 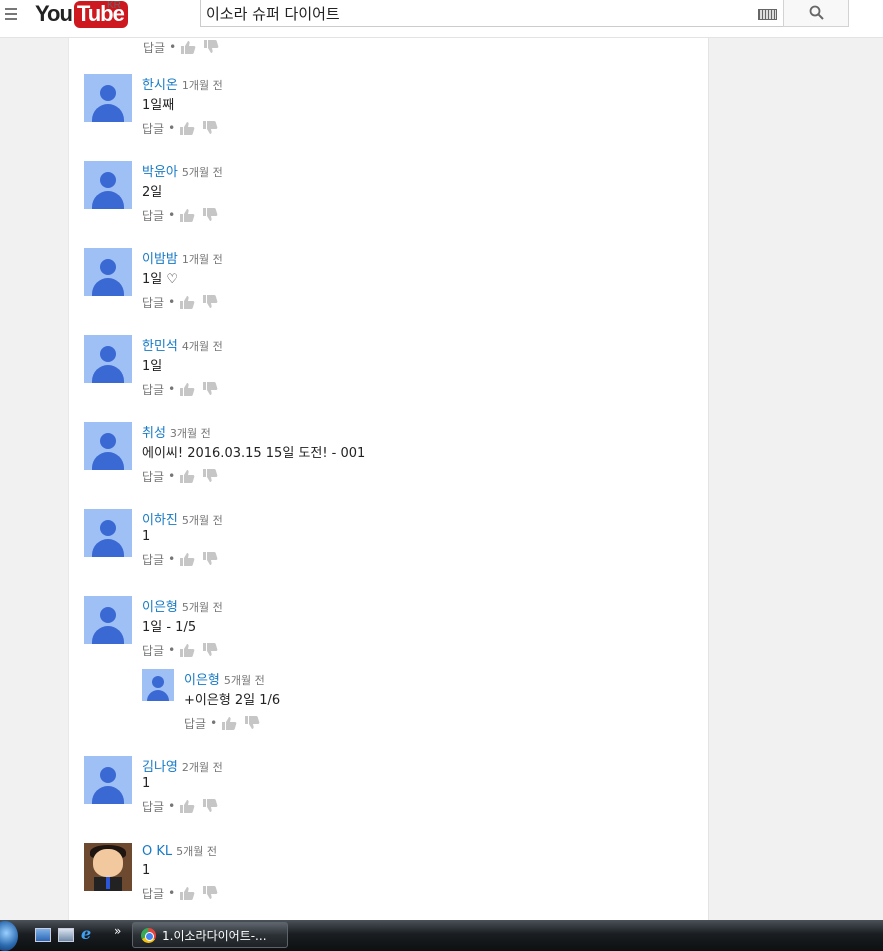 I want to click on search-button, so click(x=816, y=13).